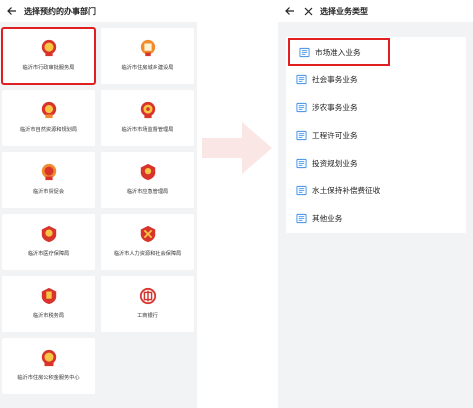  I want to click on business-item-soil-conservation: 水土保持补偿费征收, so click(376, 190).